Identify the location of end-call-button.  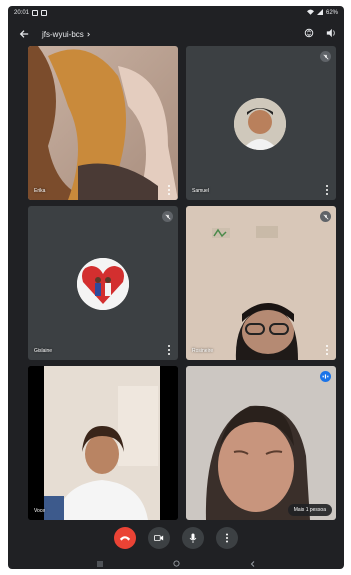
(125, 538).